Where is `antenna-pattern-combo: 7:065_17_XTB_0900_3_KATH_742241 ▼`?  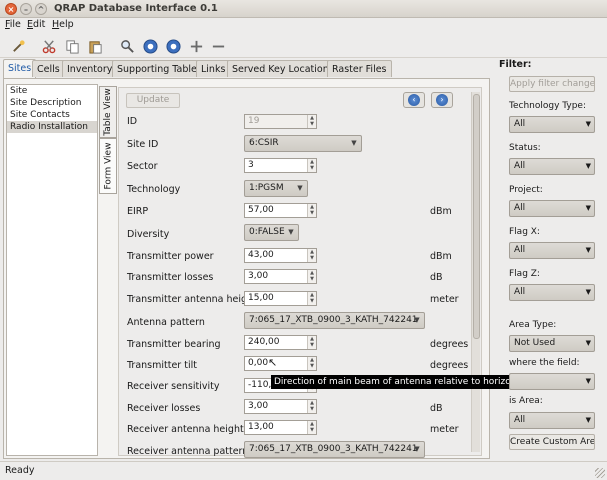
antenna-pattern-combo: 7:065_17_XTB_0900_3_KATH_742241 ▼ is located at coordinates (334, 320).